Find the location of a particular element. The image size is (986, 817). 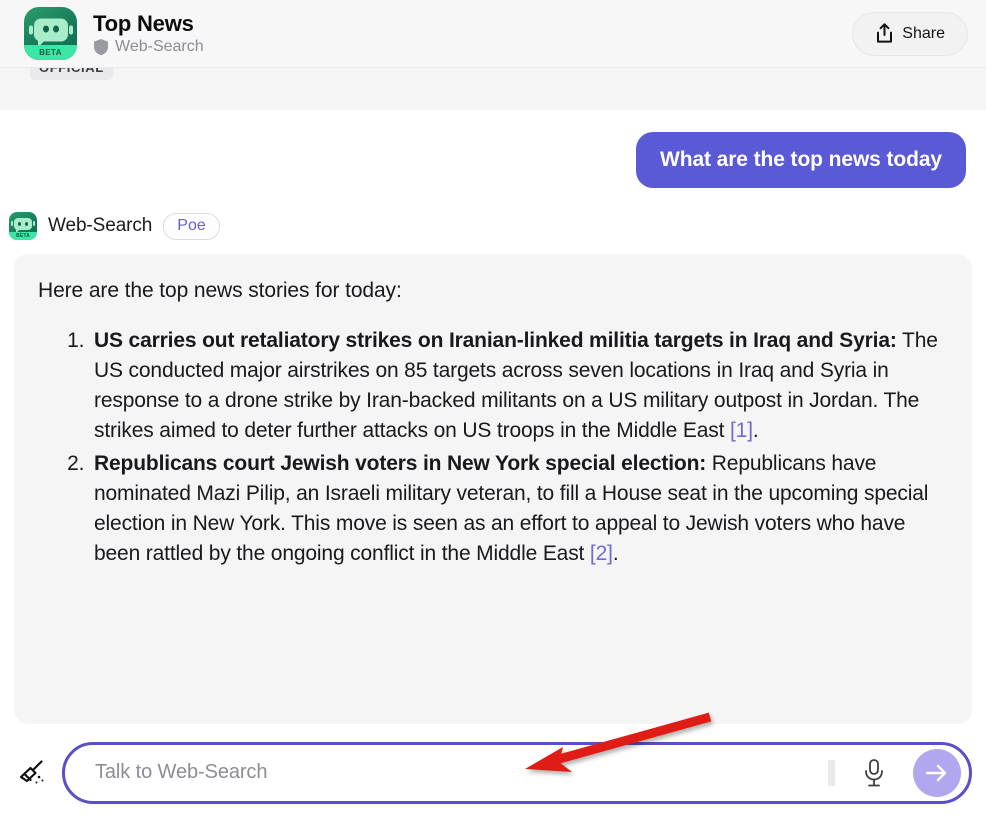

beta-badge-small-label: BETA is located at coordinates (23, 235).